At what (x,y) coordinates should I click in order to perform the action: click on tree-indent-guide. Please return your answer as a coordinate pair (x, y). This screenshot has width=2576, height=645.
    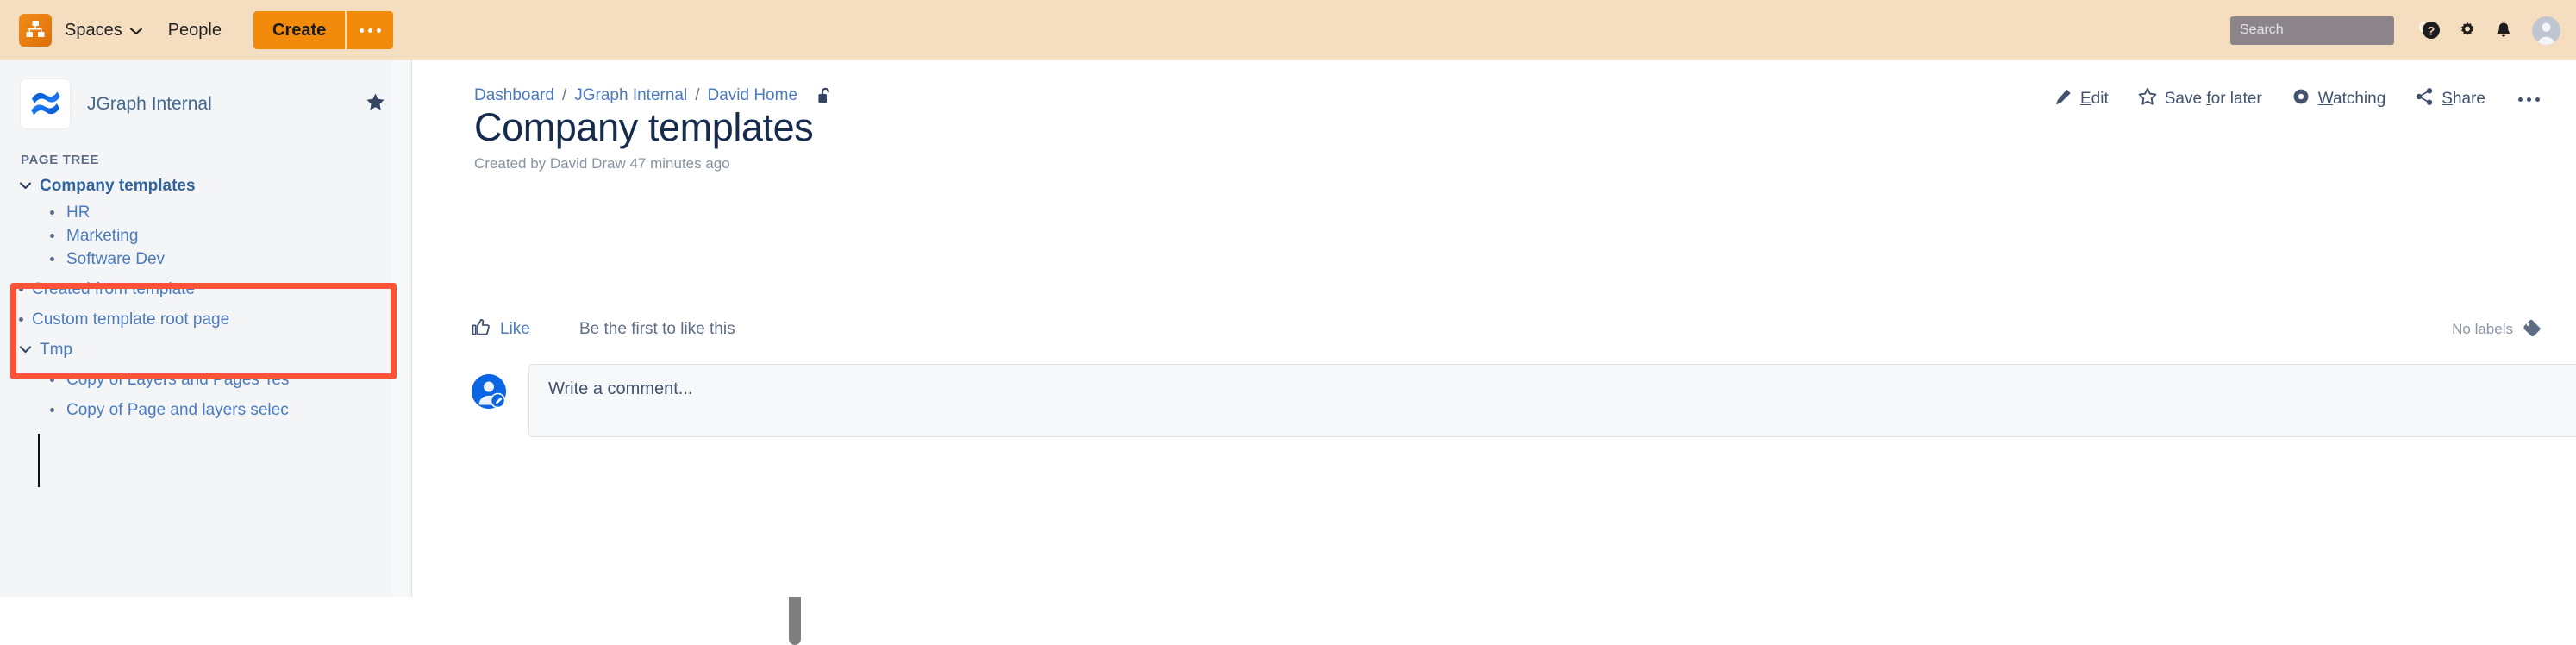
    Looking at the image, I should click on (39, 460).